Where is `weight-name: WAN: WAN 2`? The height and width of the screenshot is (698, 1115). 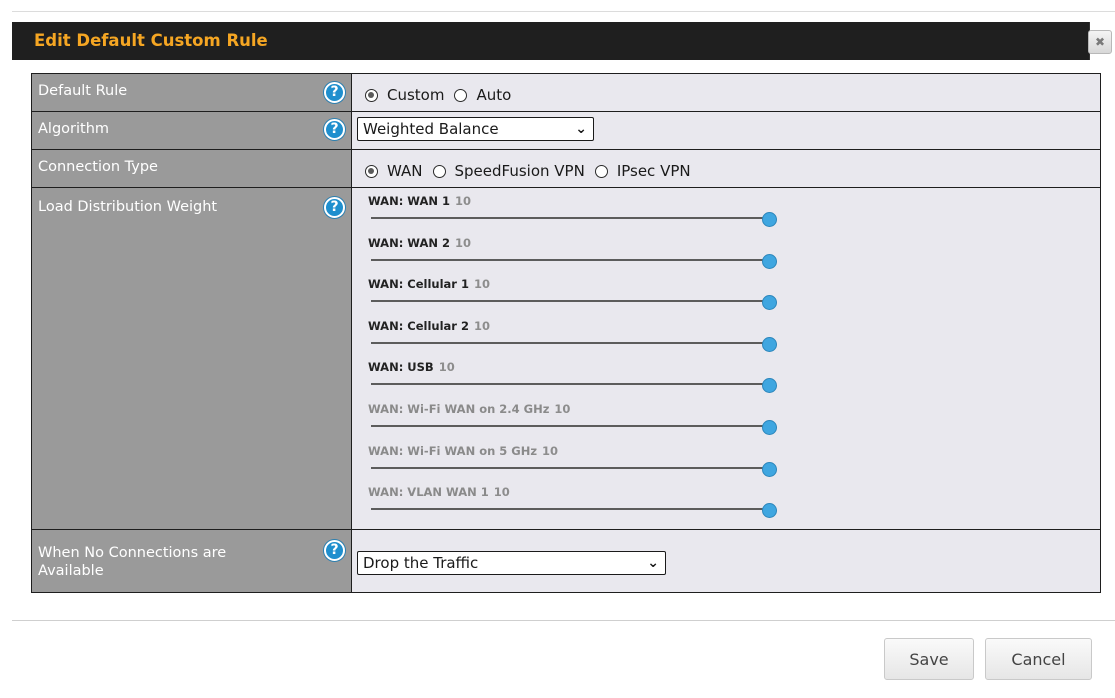 weight-name: WAN: WAN 2 is located at coordinates (409, 242).